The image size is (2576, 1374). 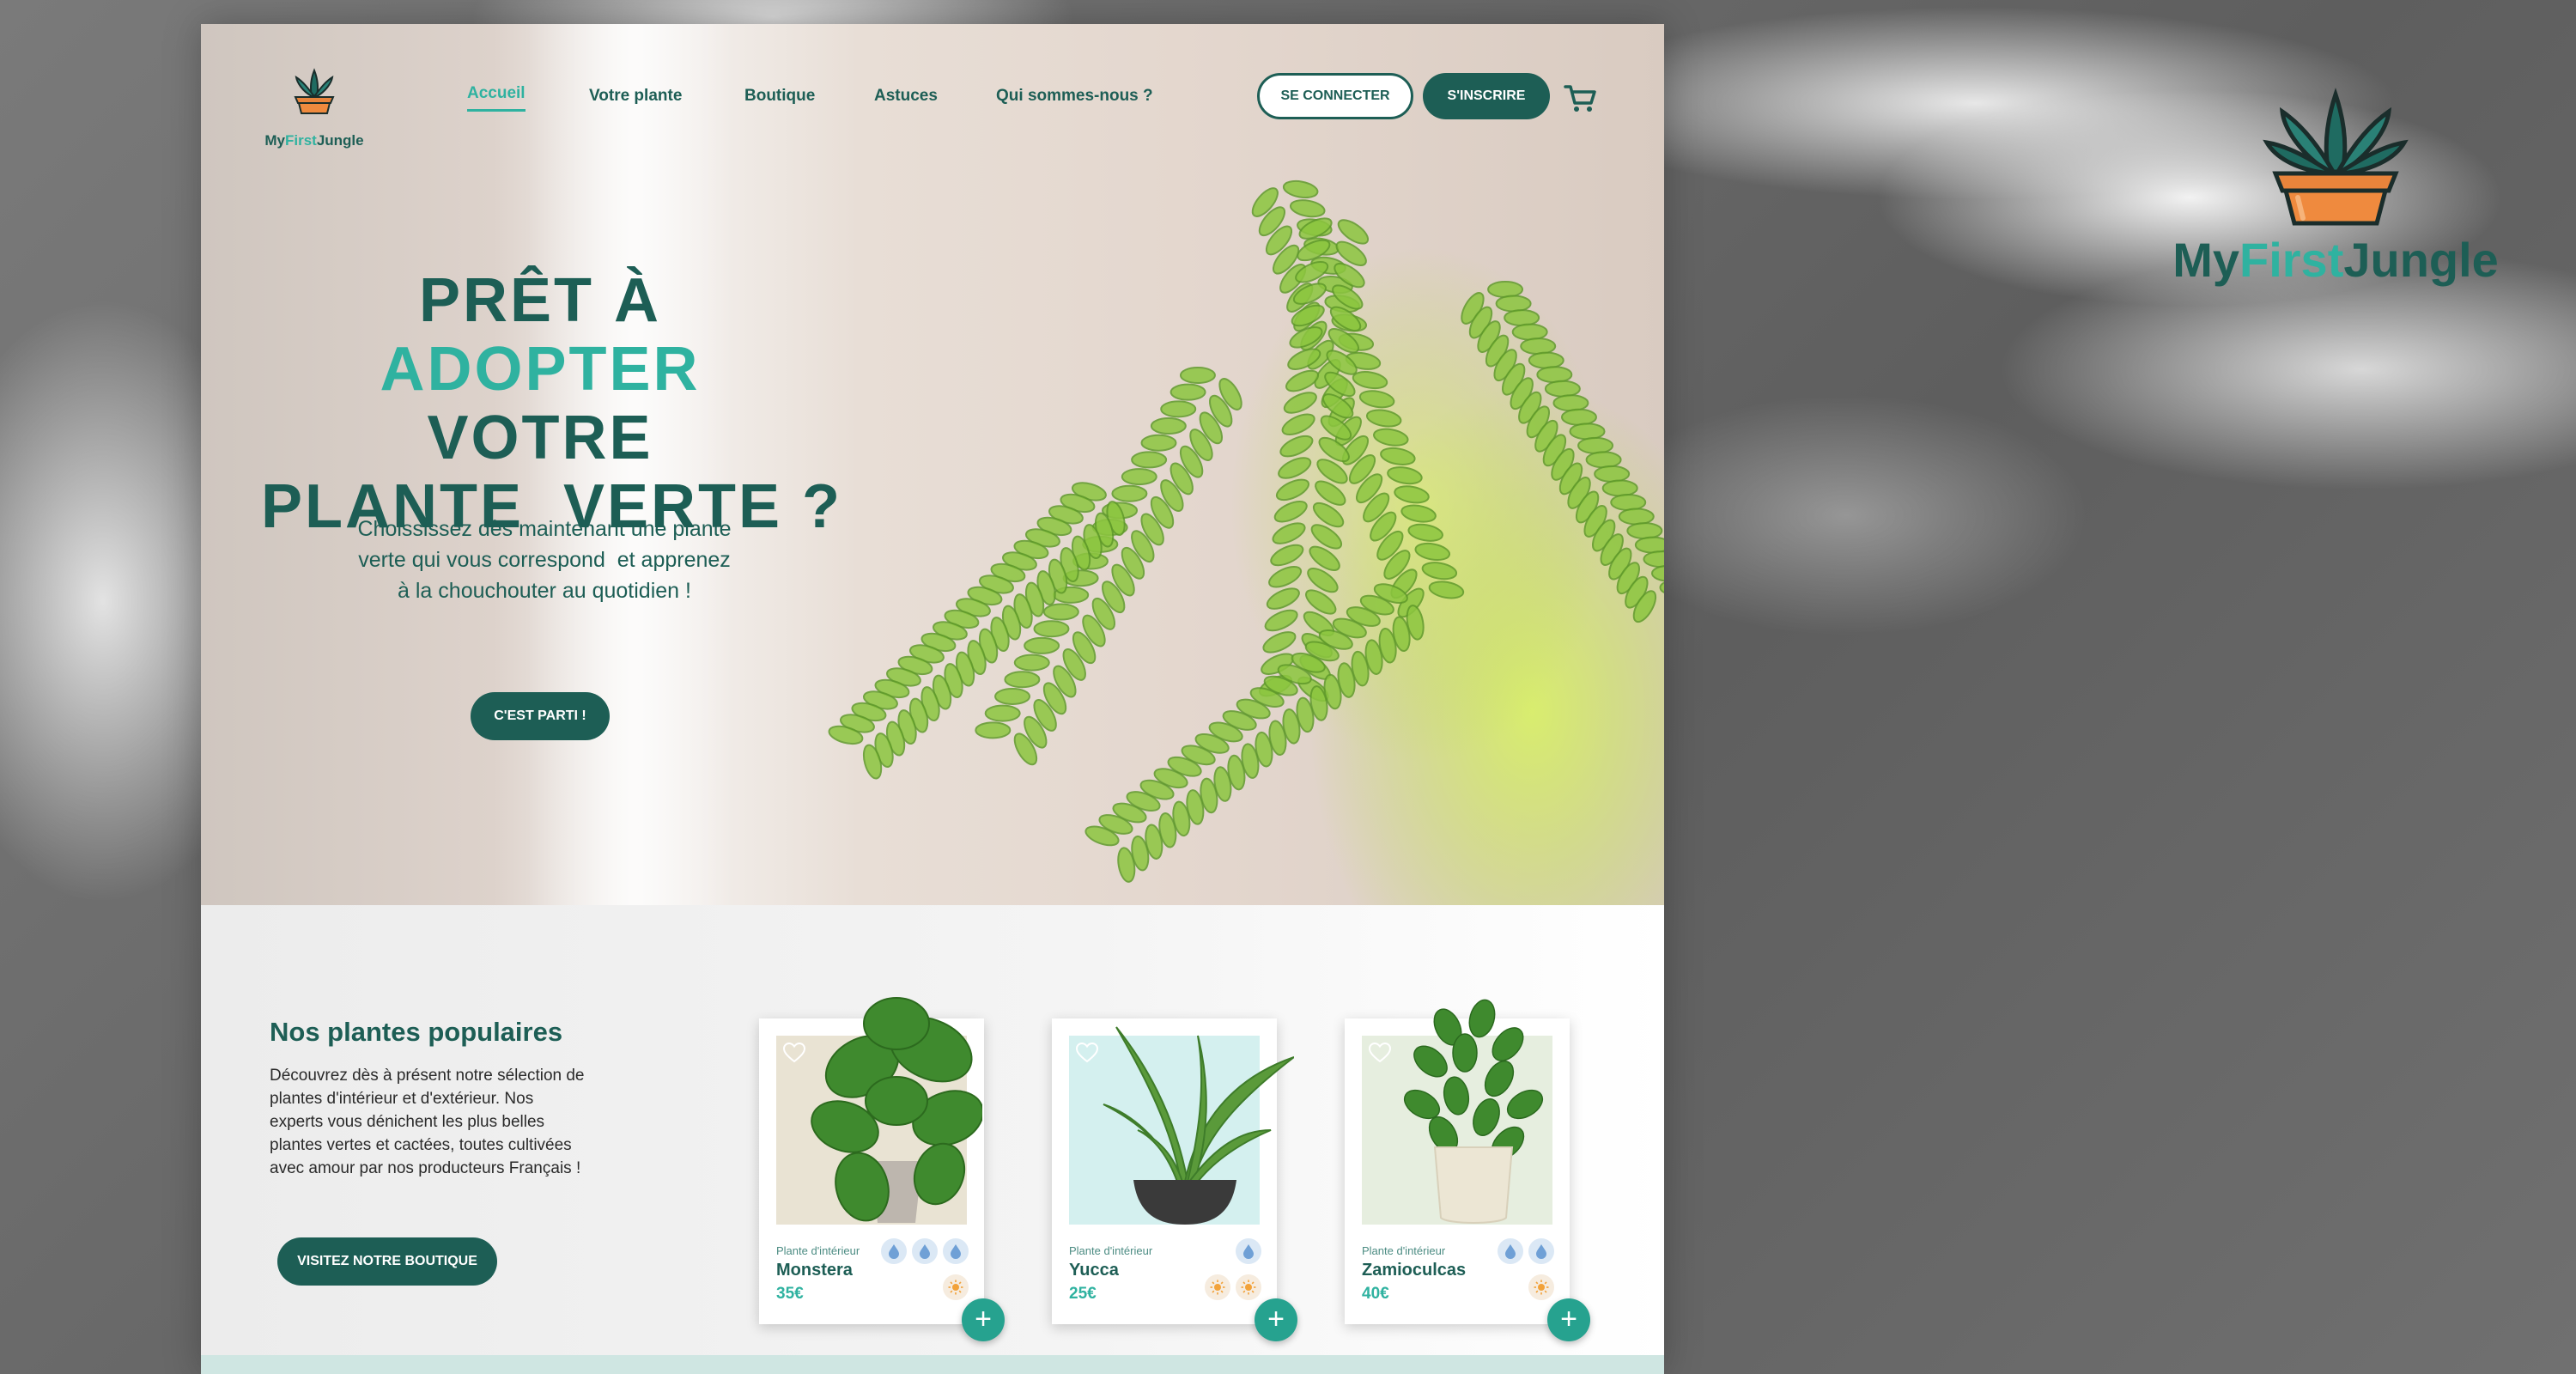 What do you see at coordinates (541, 369) in the screenshot?
I see `hero-title-accent: ADOPTER` at bounding box center [541, 369].